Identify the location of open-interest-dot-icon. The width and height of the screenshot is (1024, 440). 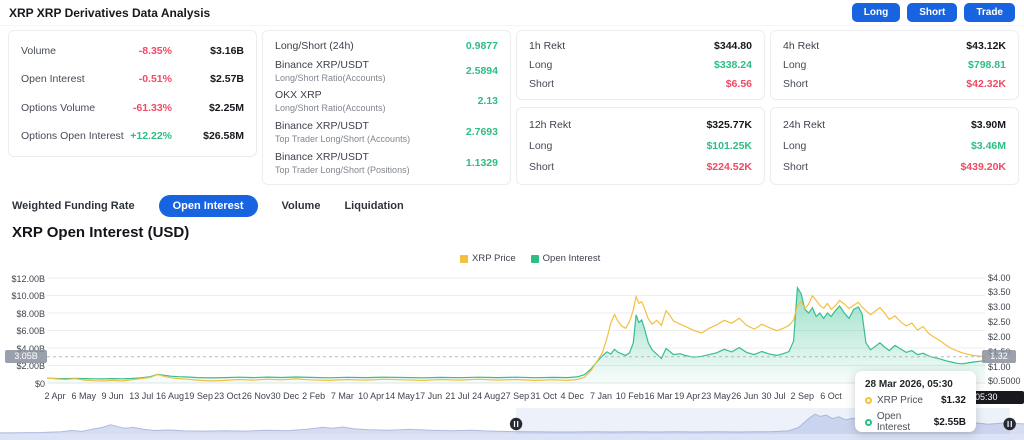
(868, 422).